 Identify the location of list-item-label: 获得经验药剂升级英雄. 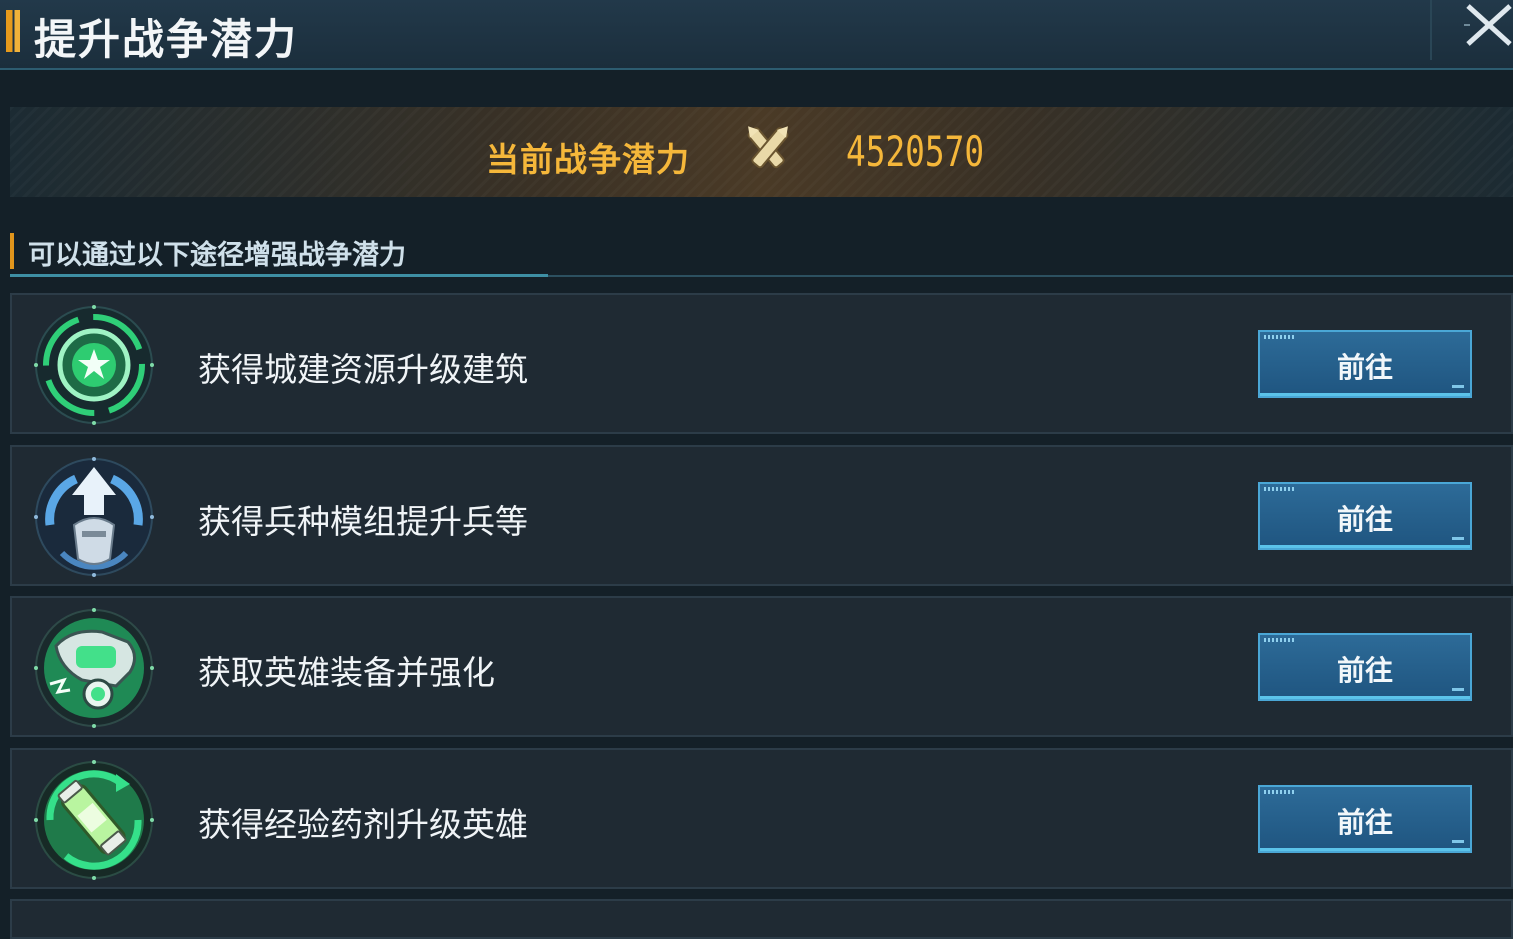
(363, 824).